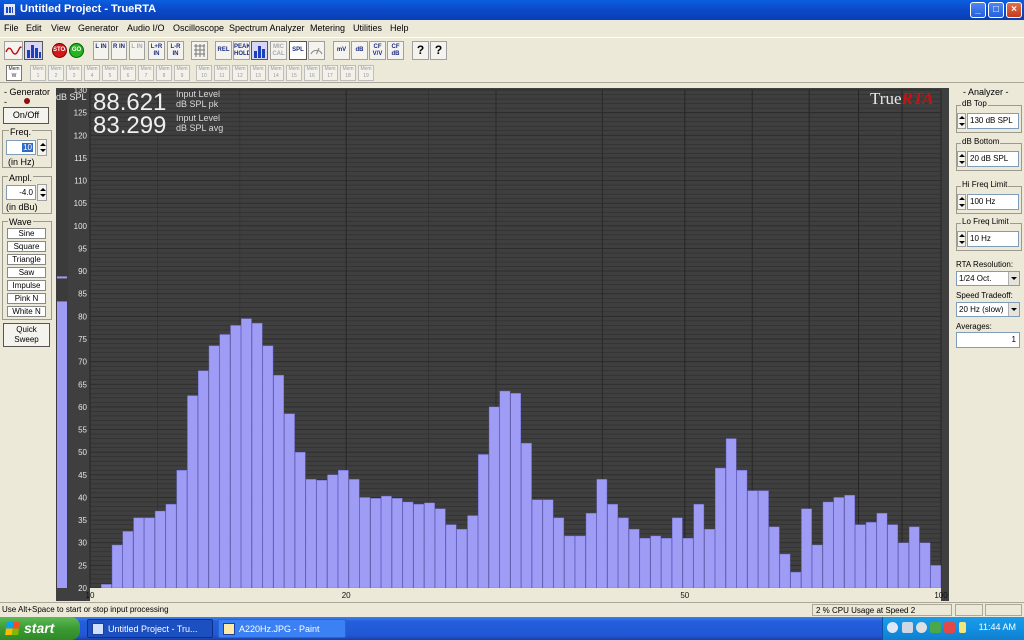 The height and width of the screenshot is (640, 1024). What do you see at coordinates (26, 298) in the screenshot?
I see `wave-pink-noise-button: Pink N` at bounding box center [26, 298].